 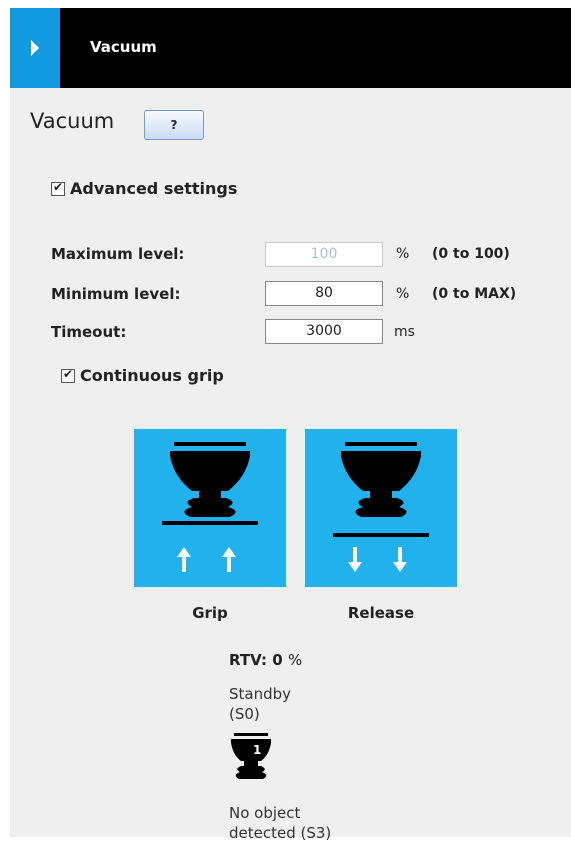 What do you see at coordinates (89, 332) in the screenshot?
I see `timeout-label: Timeout:` at bounding box center [89, 332].